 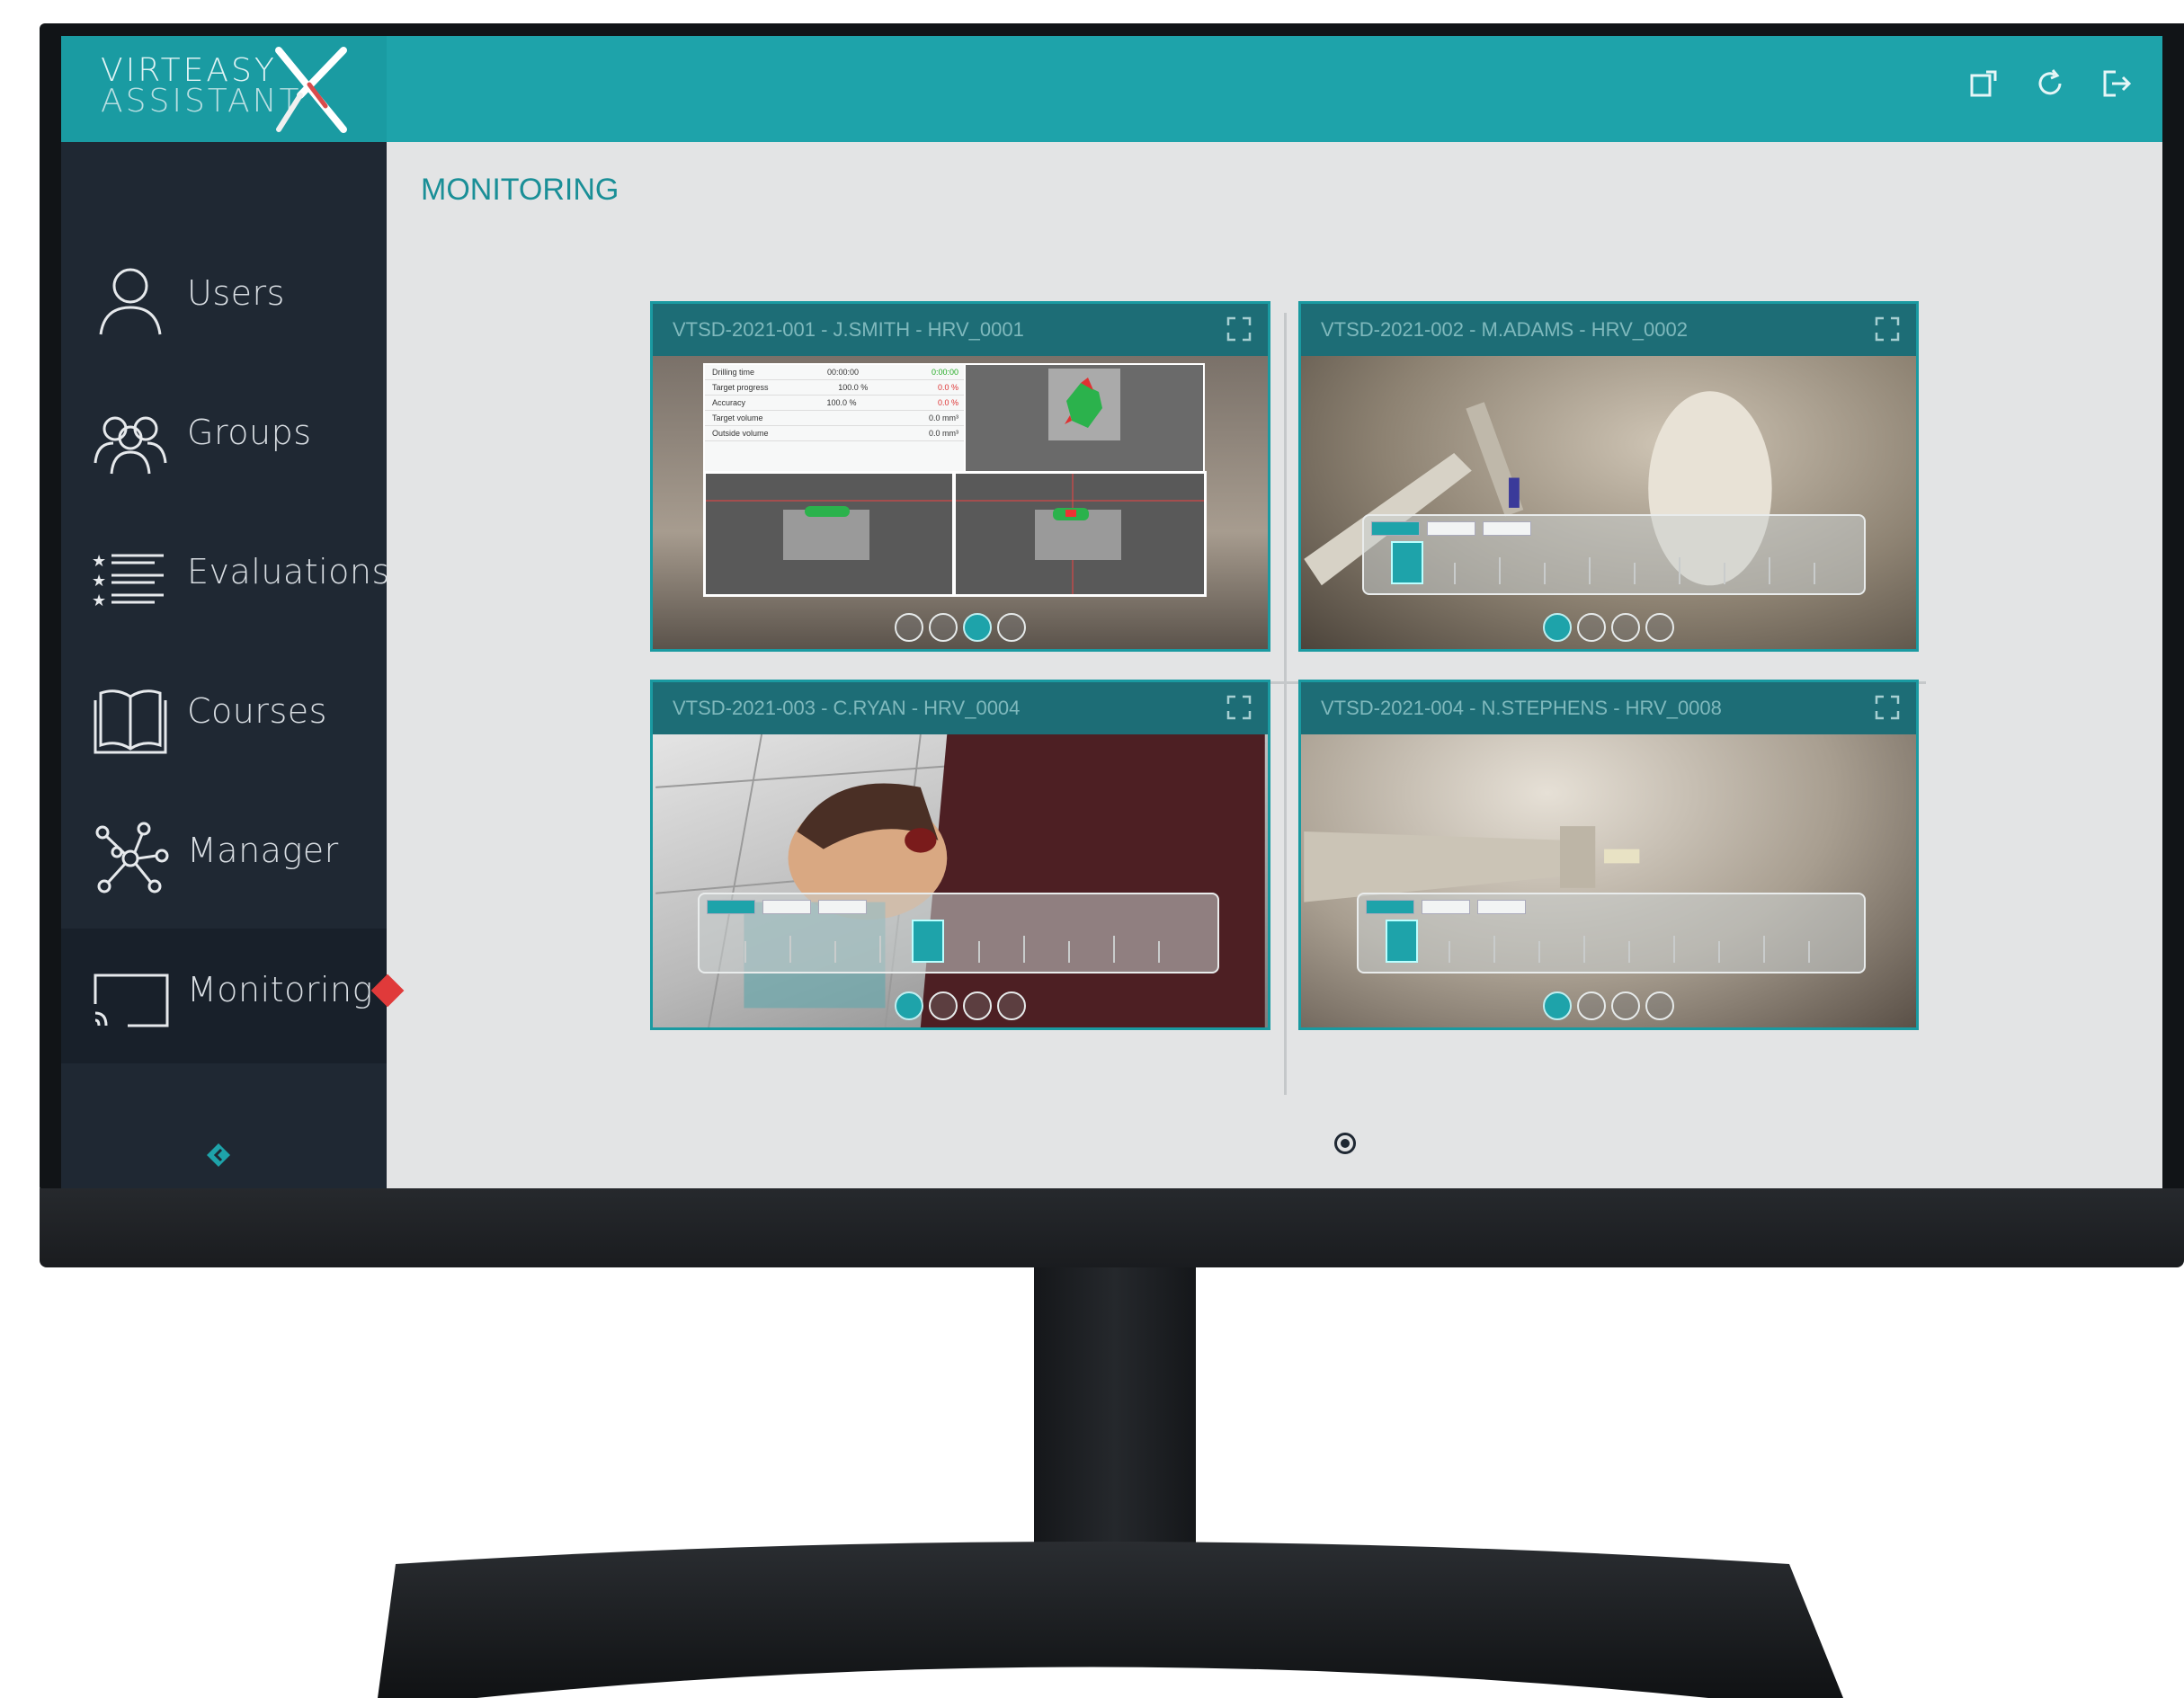 I want to click on front-view-box, so click(x=1080, y=534).